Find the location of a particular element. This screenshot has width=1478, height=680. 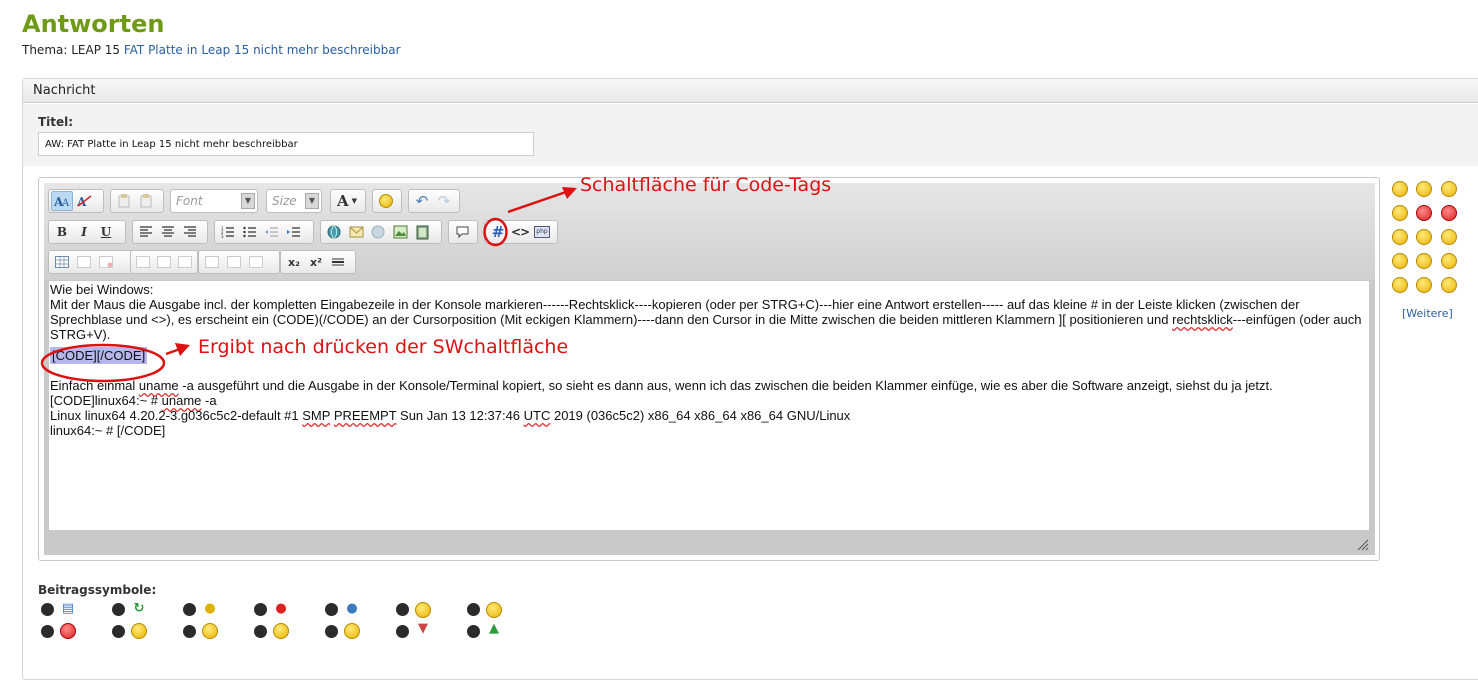

speech-bubble-icon is located at coordinates (462, 232).